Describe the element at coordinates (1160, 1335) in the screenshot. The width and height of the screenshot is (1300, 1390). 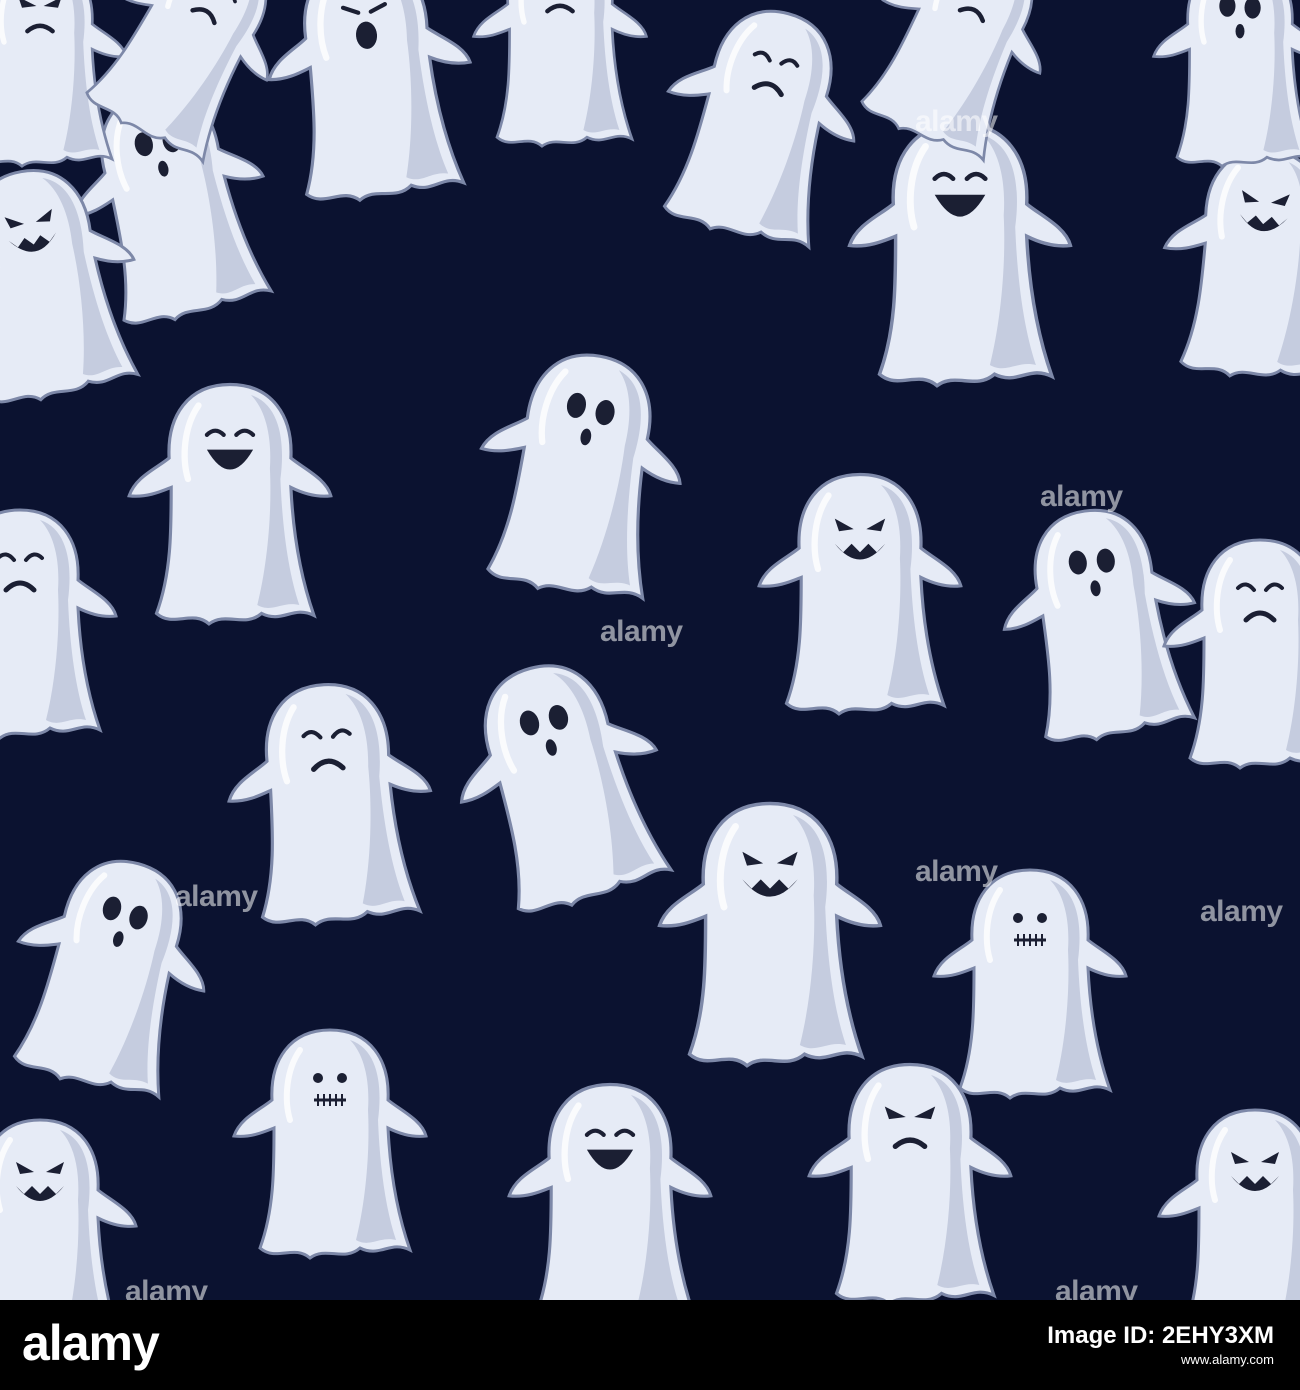
I see `footer-image-id: Image ID: 2EHY3XM` at that location.